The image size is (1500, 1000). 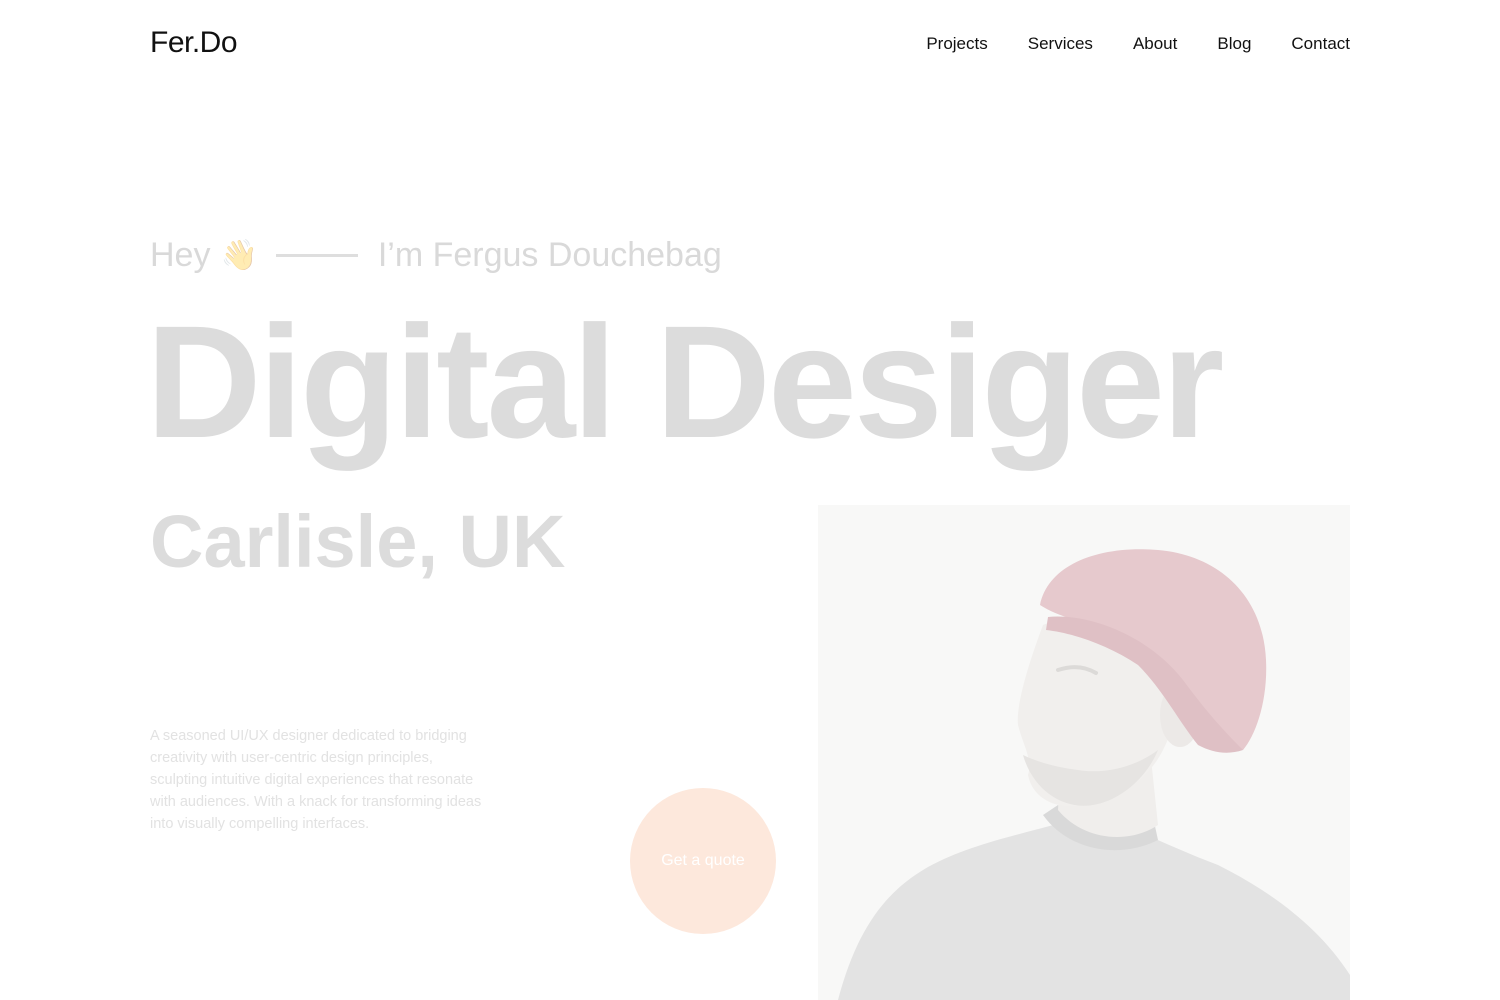 I want to click on hero-location: Carlisle, UK, so click(x=358, y=541).